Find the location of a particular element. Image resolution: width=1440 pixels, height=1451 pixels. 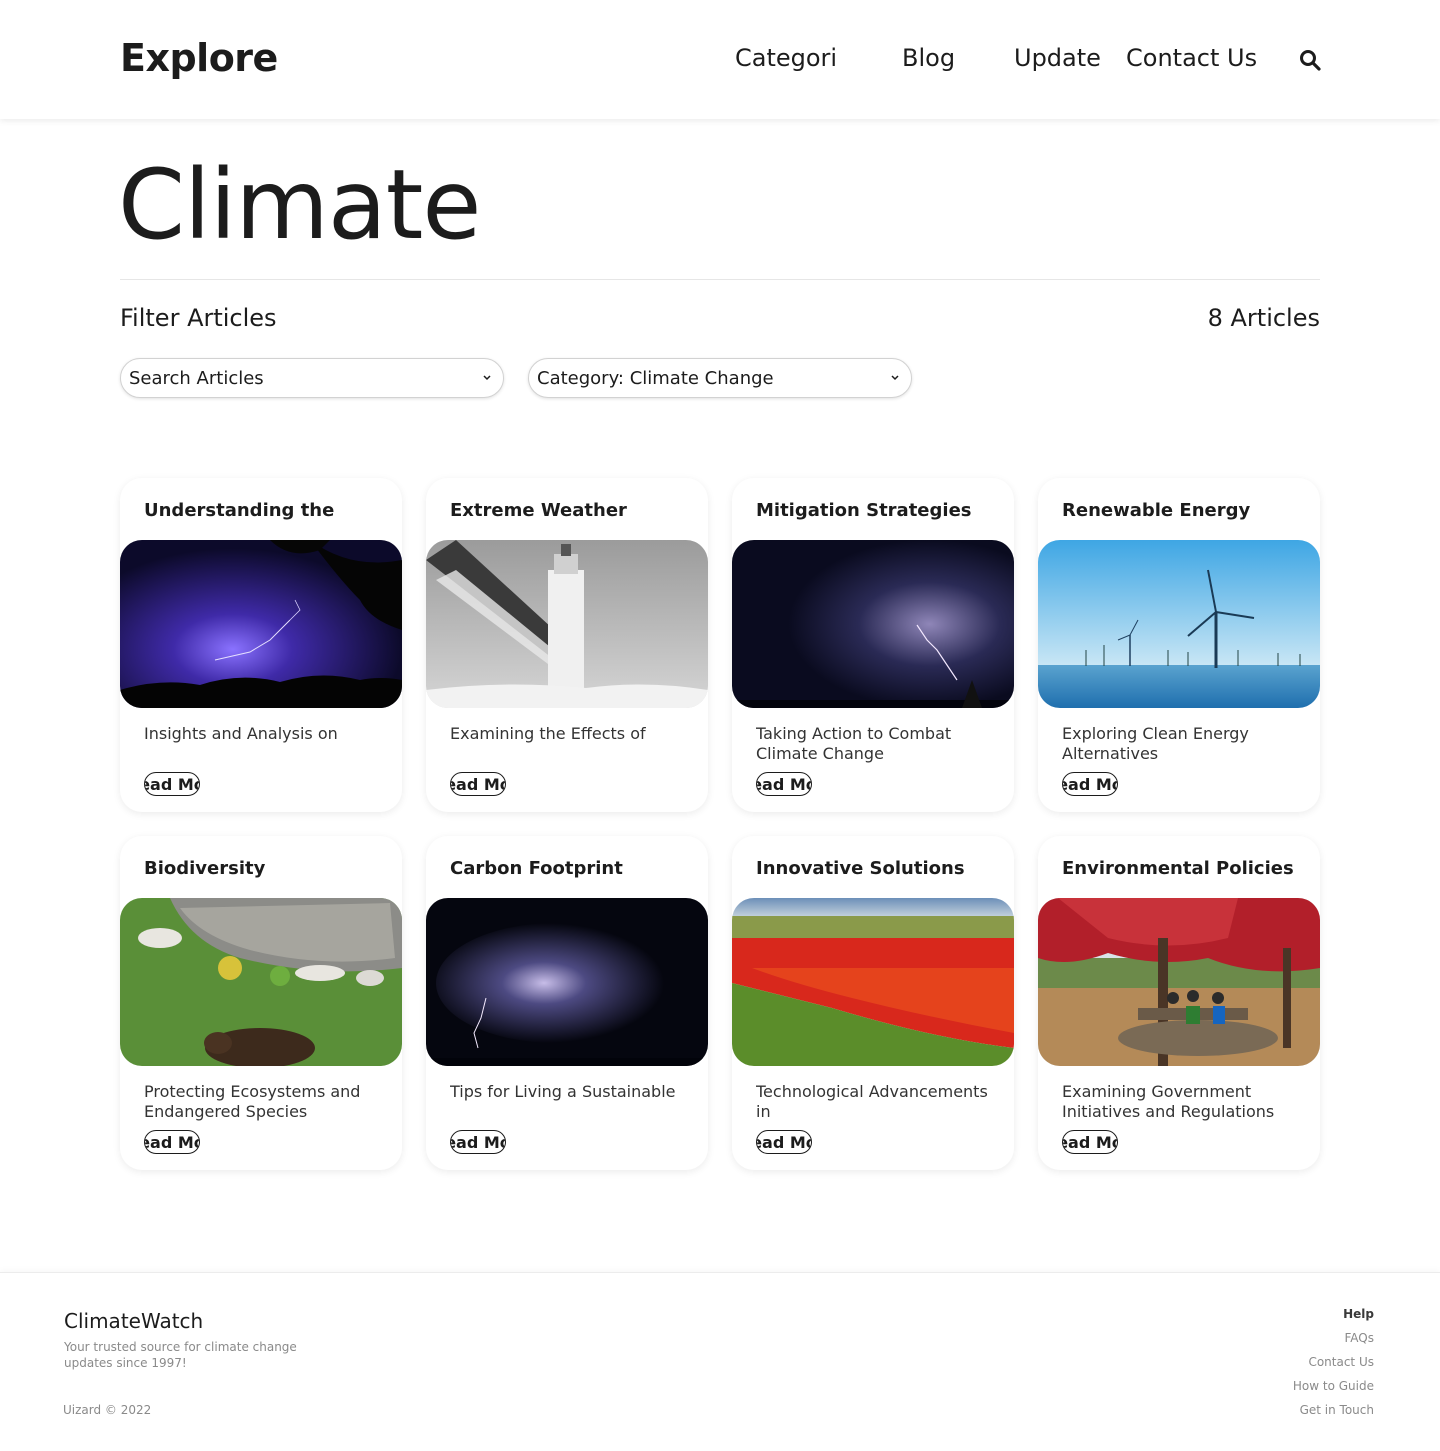

search-articles-label: Search Articles is located at coordinates (196, 378).